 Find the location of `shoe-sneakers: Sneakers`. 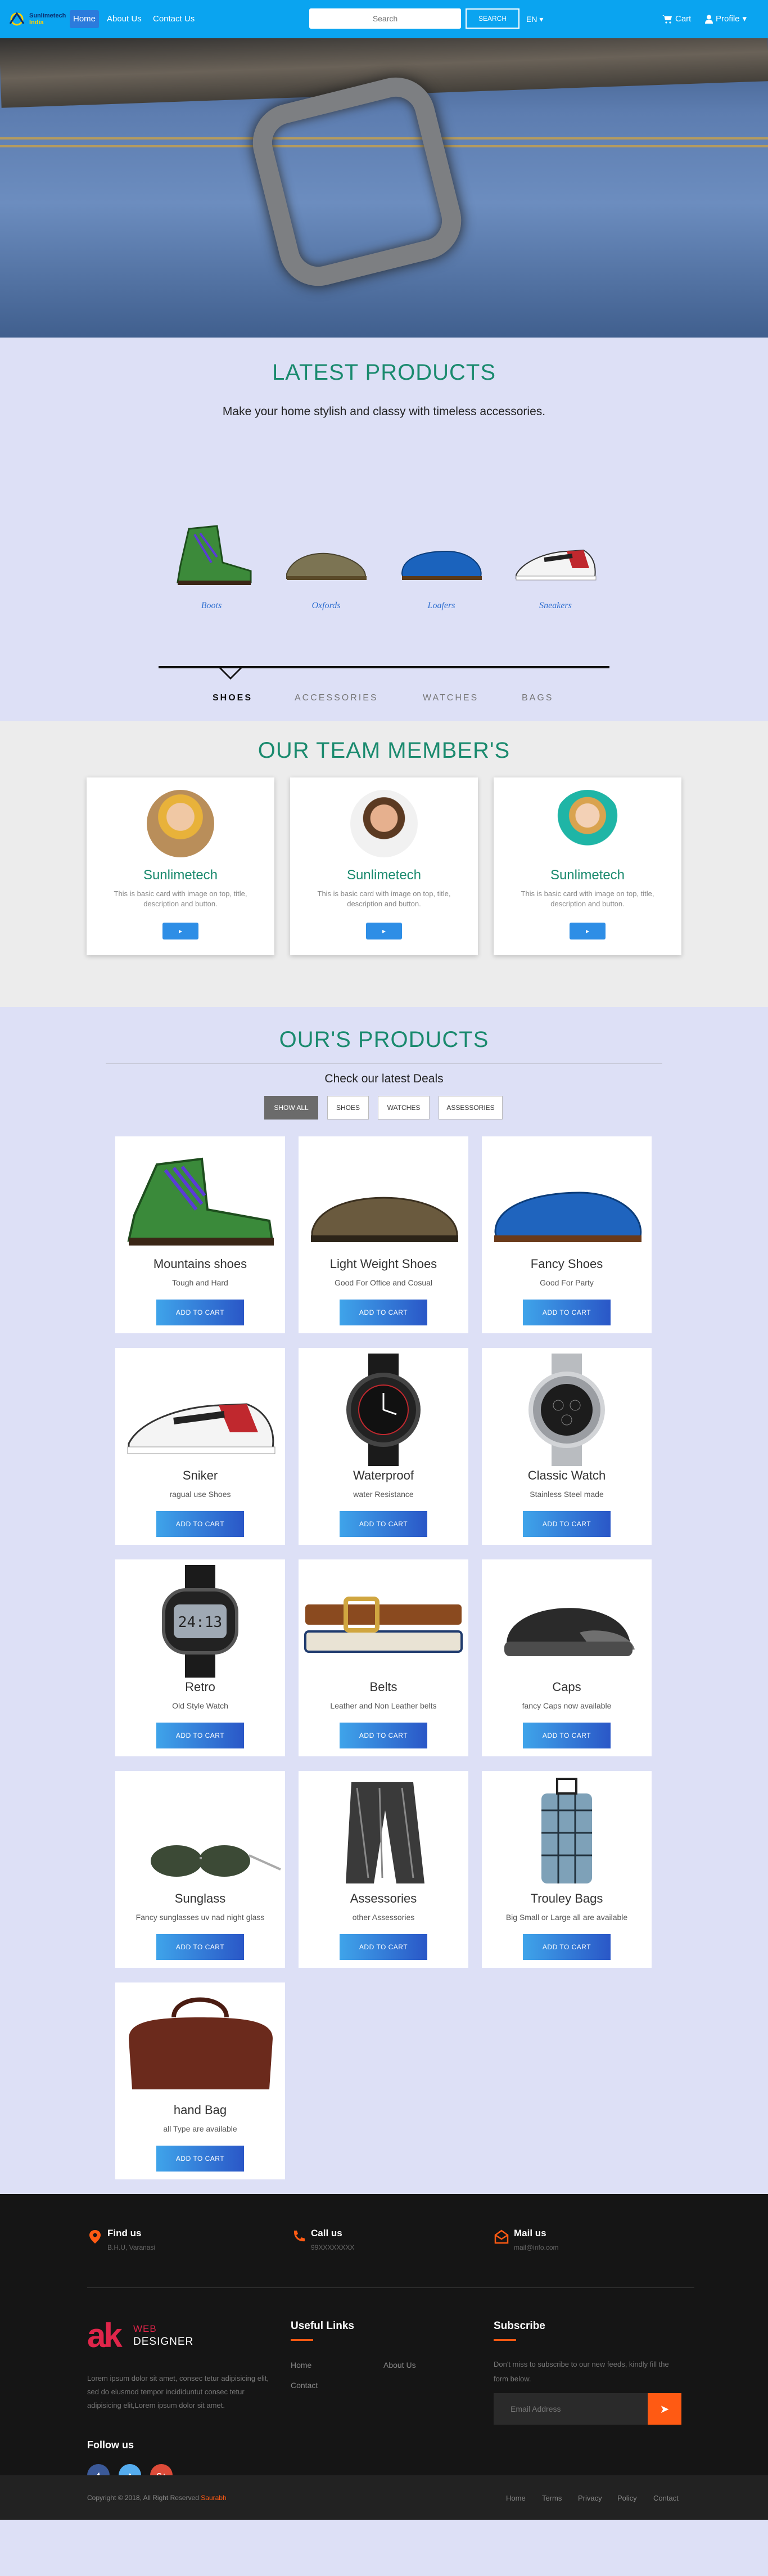

shoe-sneakers: Sneakers is located at coordinates (555, 565).